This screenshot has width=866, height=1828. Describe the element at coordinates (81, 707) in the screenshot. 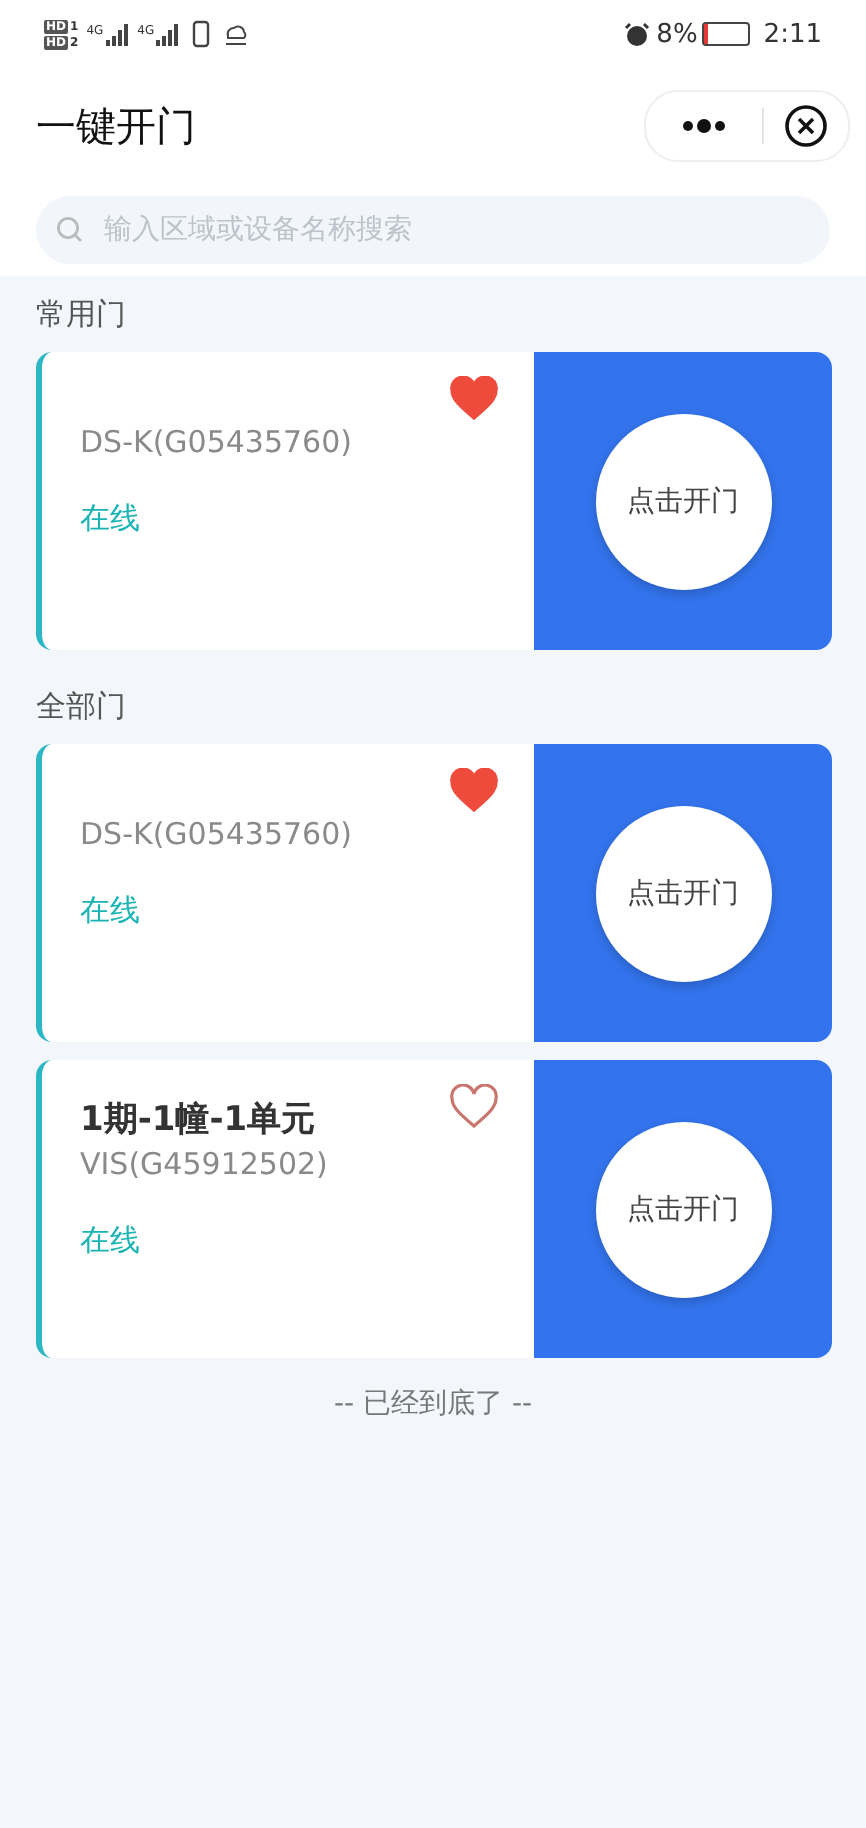

I see `section-title: 全部门` at that location.